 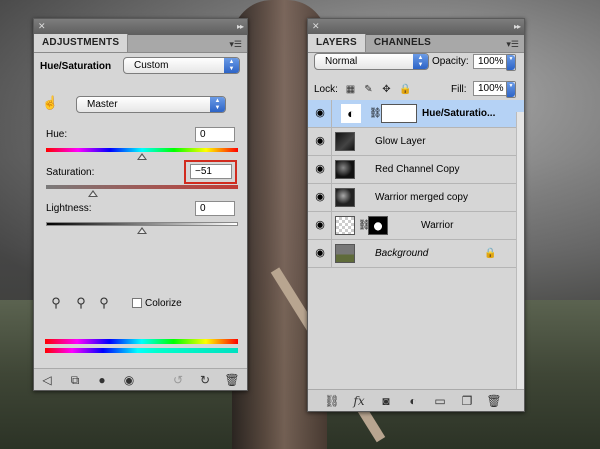 What do you see at coordinates (81, 43) in the screenshot?
I see `tab-adjustments: ADJUSTMENTS` at bounding box center [81, 43].